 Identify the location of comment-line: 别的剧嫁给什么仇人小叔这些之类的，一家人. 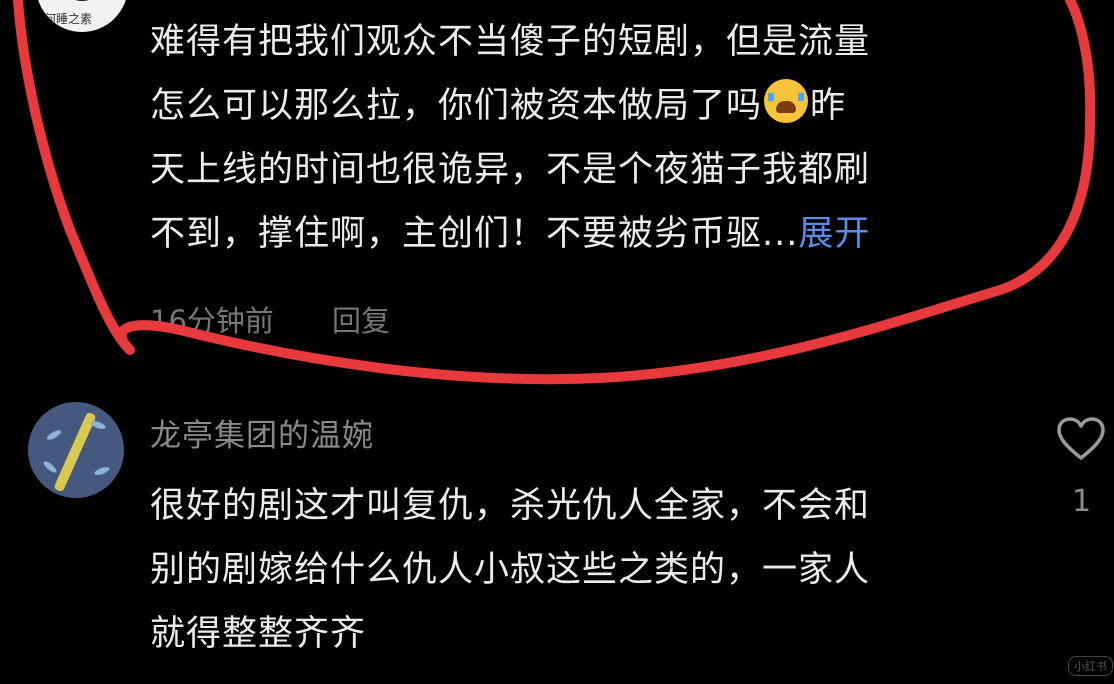
(510, 570).